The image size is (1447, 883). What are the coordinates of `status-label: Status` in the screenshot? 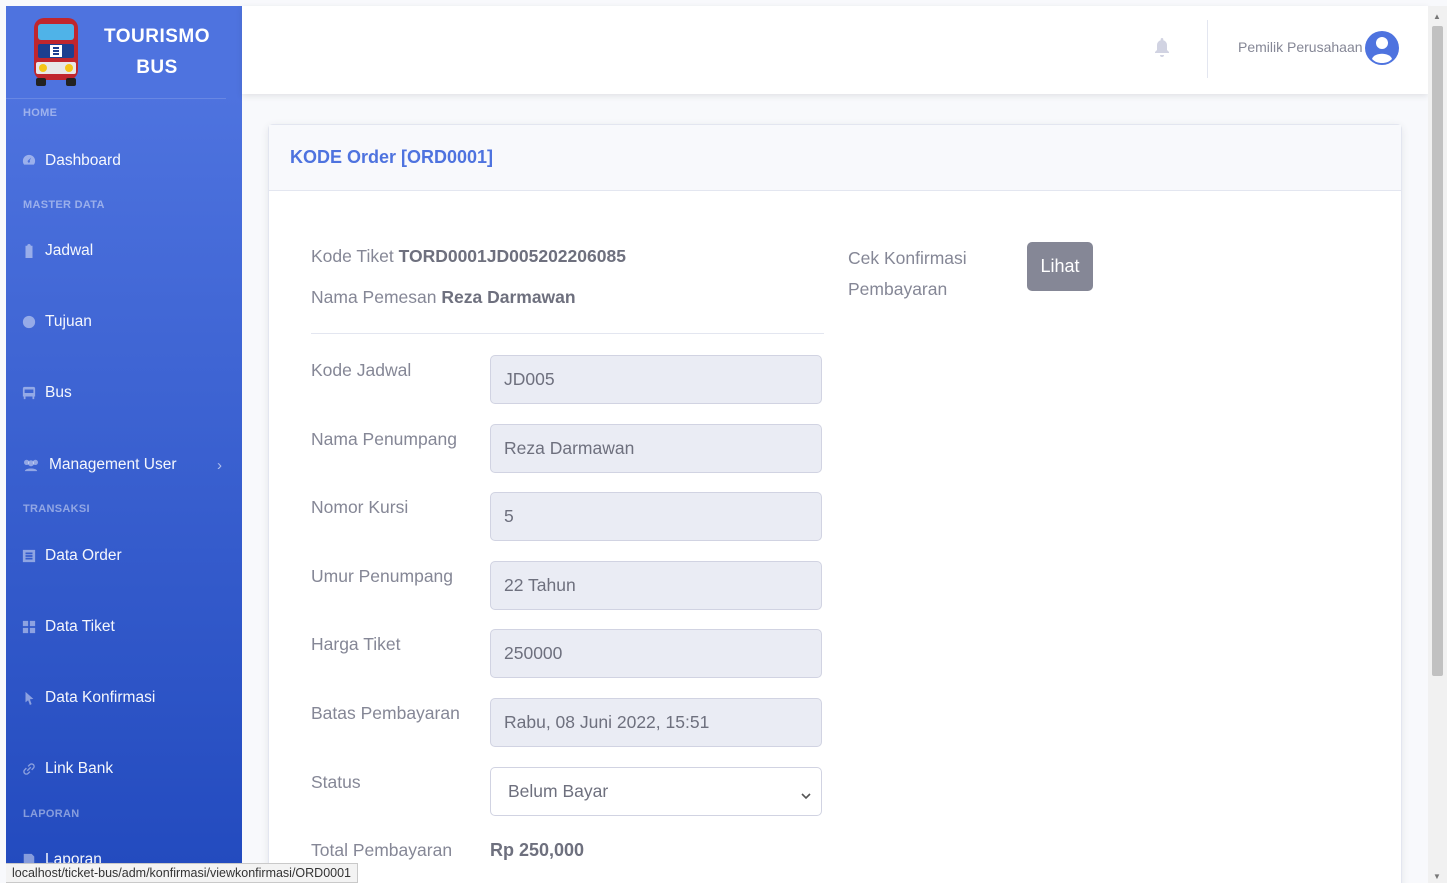 It's located at (336, 782).